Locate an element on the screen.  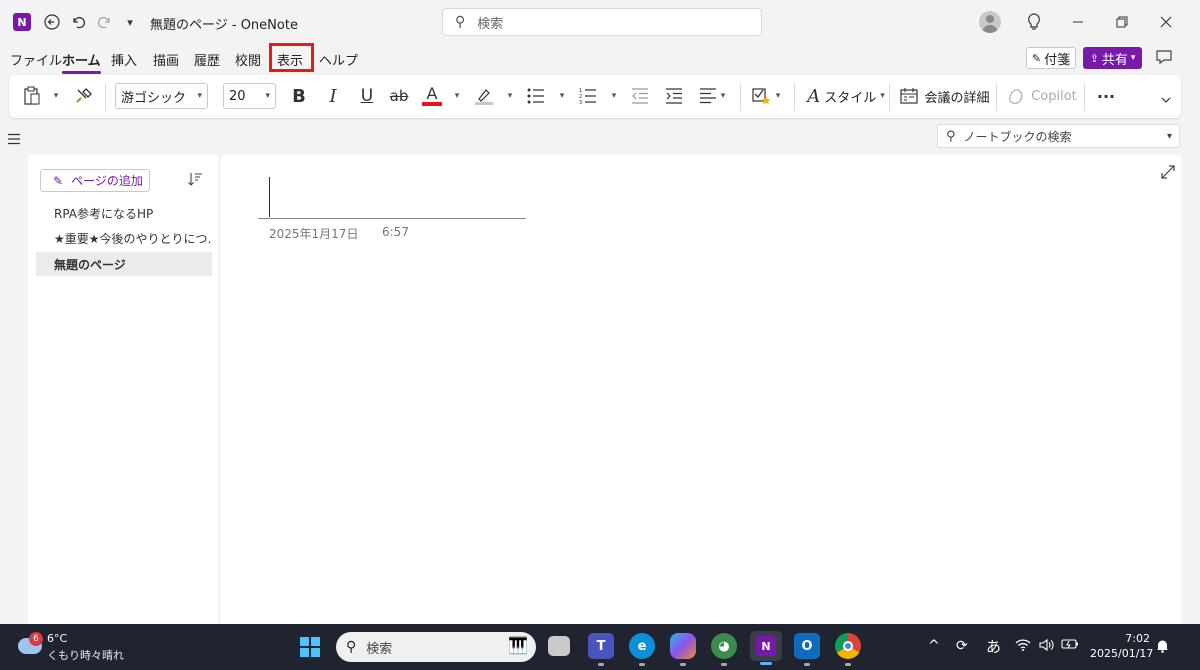
notification-bell-icon is located at coordinates (1162, 648).